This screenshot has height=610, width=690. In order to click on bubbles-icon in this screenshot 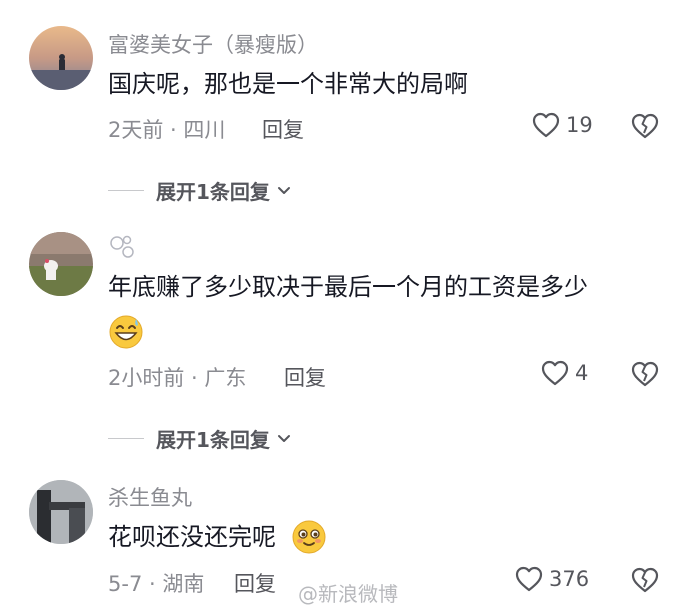, I will do `click(122, 248)`.